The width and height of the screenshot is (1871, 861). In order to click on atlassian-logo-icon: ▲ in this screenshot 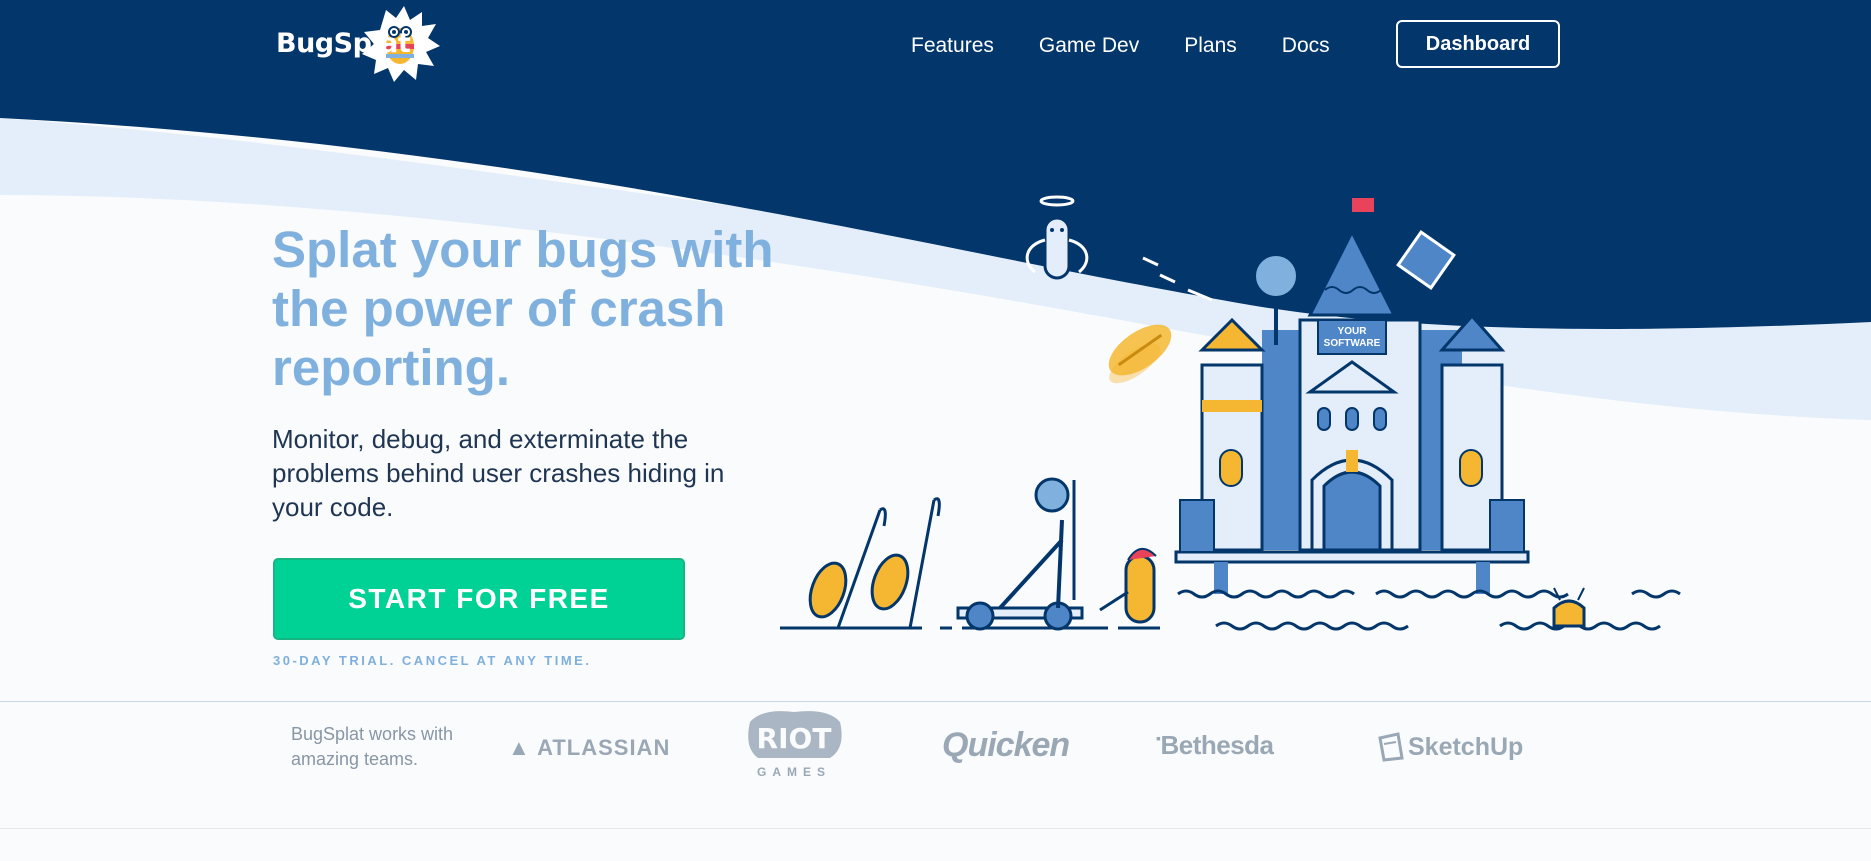, I will do `click(523, 747)`.